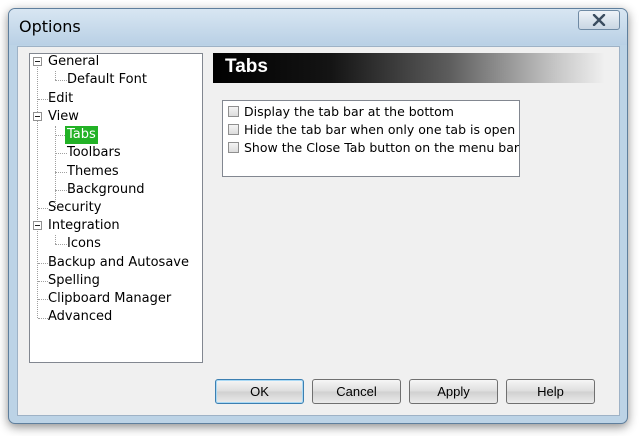 The height and width of the screenshot is (436, 640). What do you see at coordinates (109, 299) in the screenshot?
I see `tree-item-clipboard-manager: Clipboard Manager` at bounding box center [109, 299].